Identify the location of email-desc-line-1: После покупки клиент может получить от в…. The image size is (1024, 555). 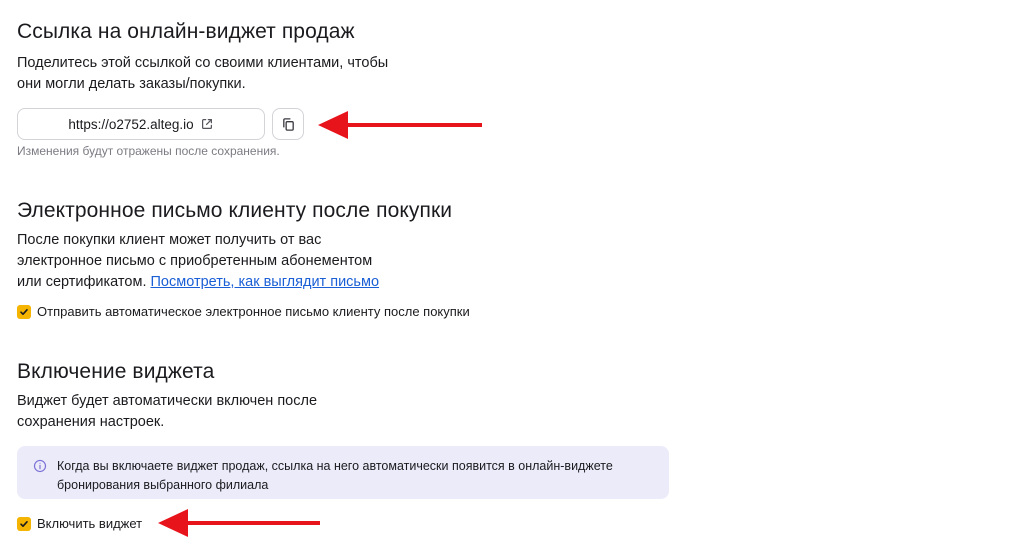
(169, 240).